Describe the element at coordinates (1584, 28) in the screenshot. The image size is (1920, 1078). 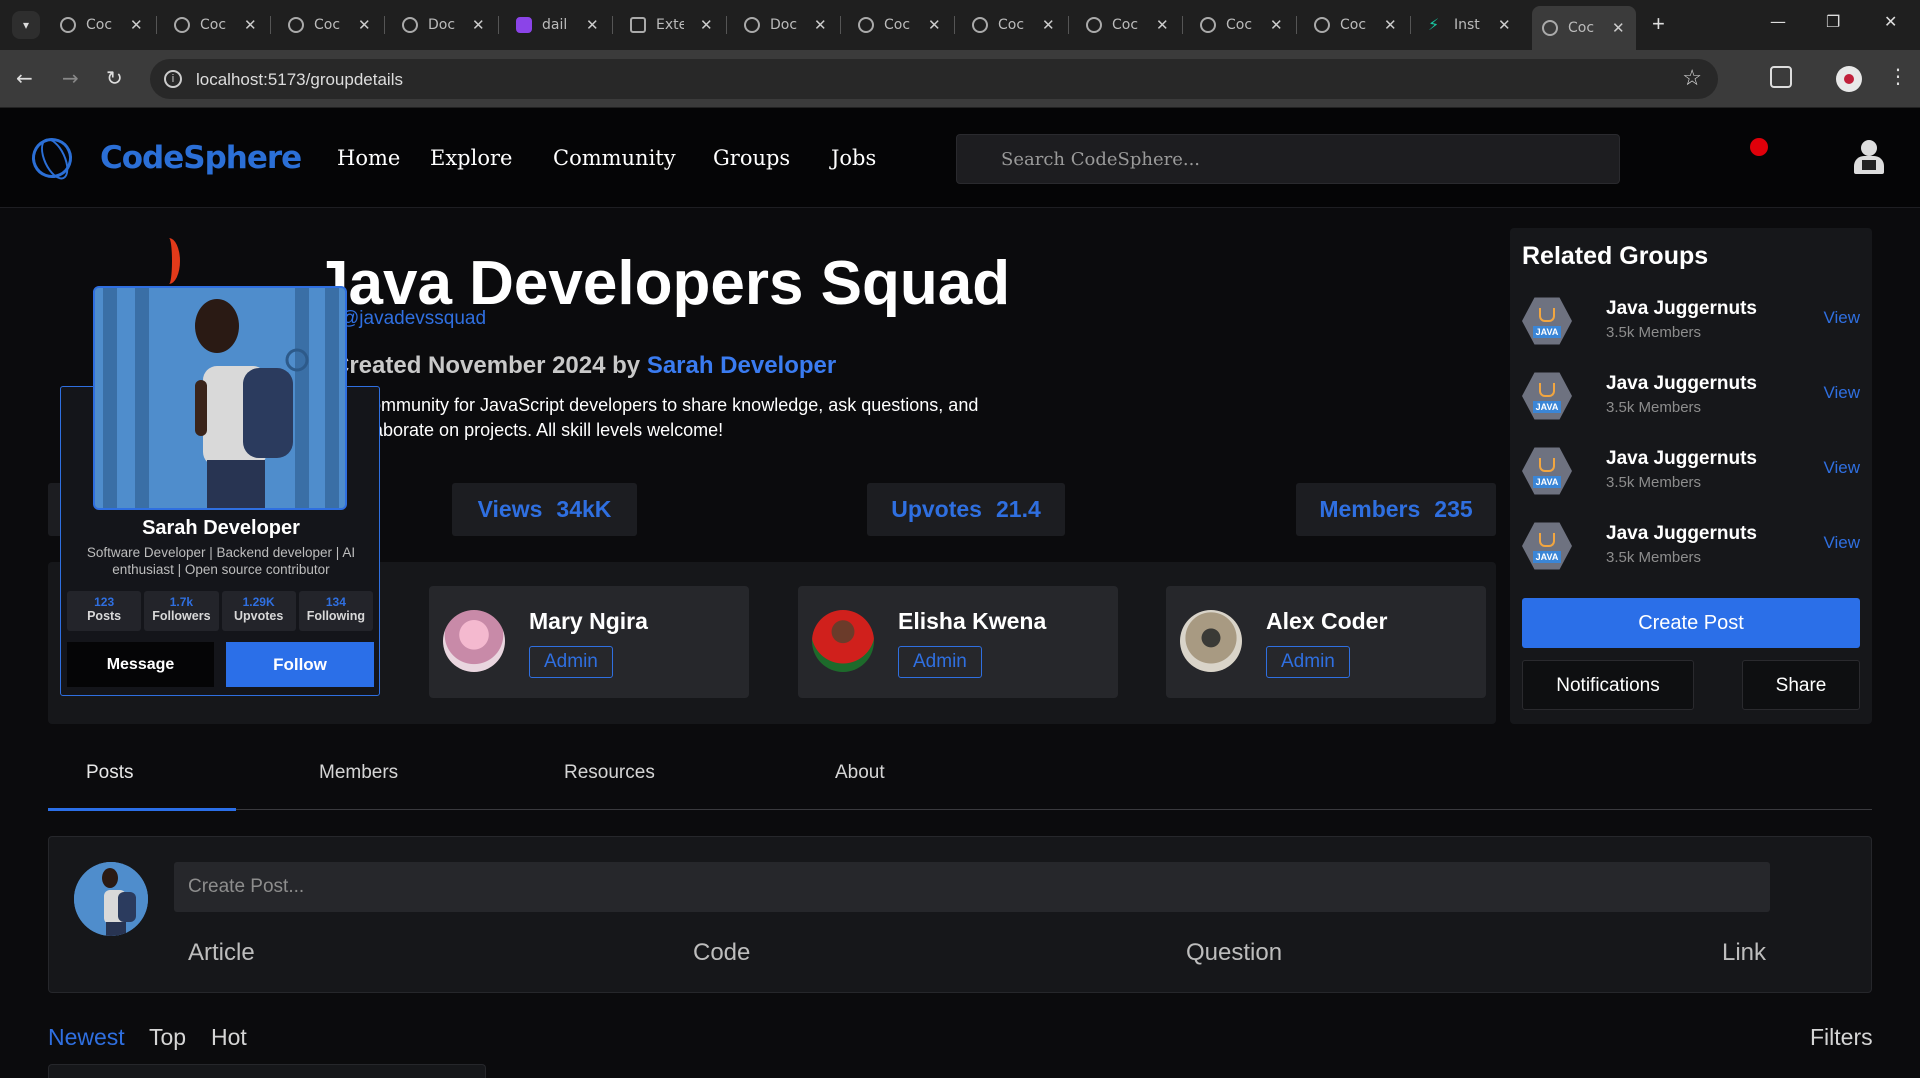
I see `browser-tab-active: Coc ✕` at that location.